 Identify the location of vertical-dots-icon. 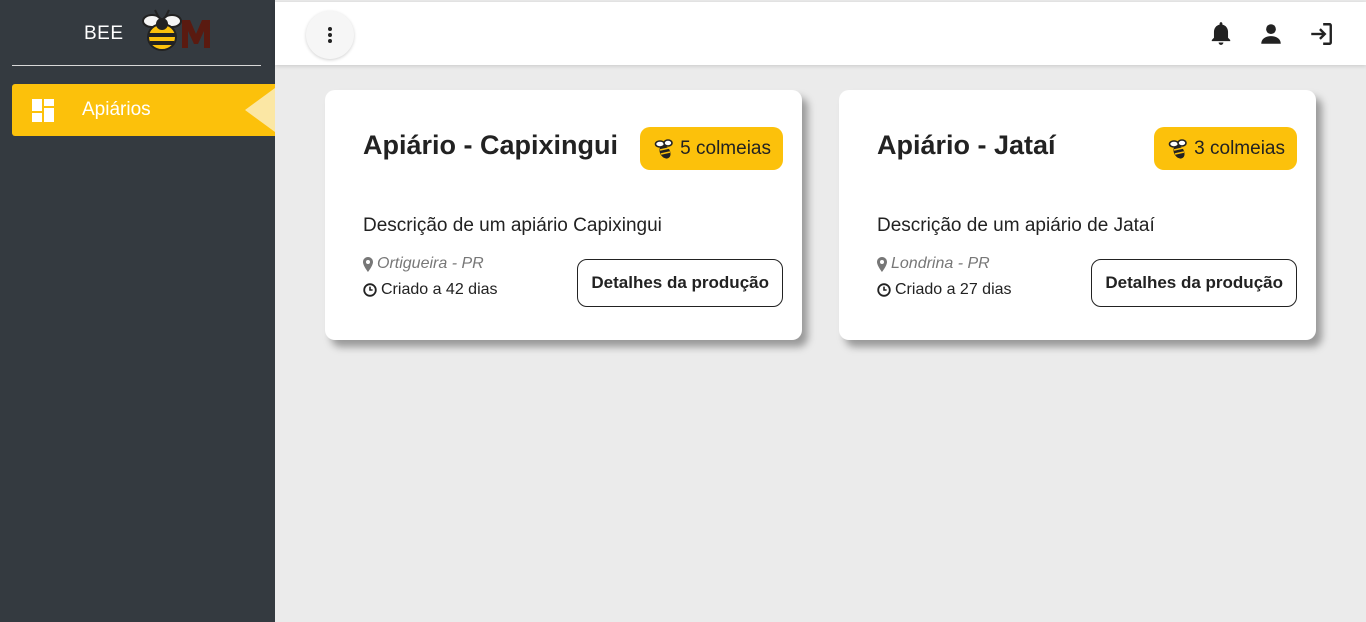
(330, 35).